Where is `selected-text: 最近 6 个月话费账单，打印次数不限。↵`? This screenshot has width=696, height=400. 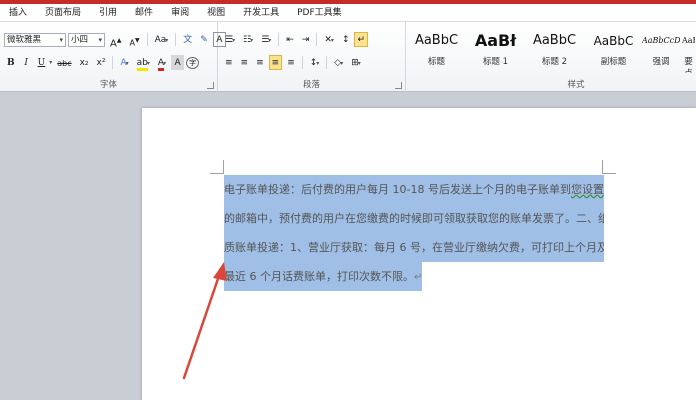
selected-text: 最近 6 个月话费账单，打印次数不限。↵ is located at coordinates (323, 276).